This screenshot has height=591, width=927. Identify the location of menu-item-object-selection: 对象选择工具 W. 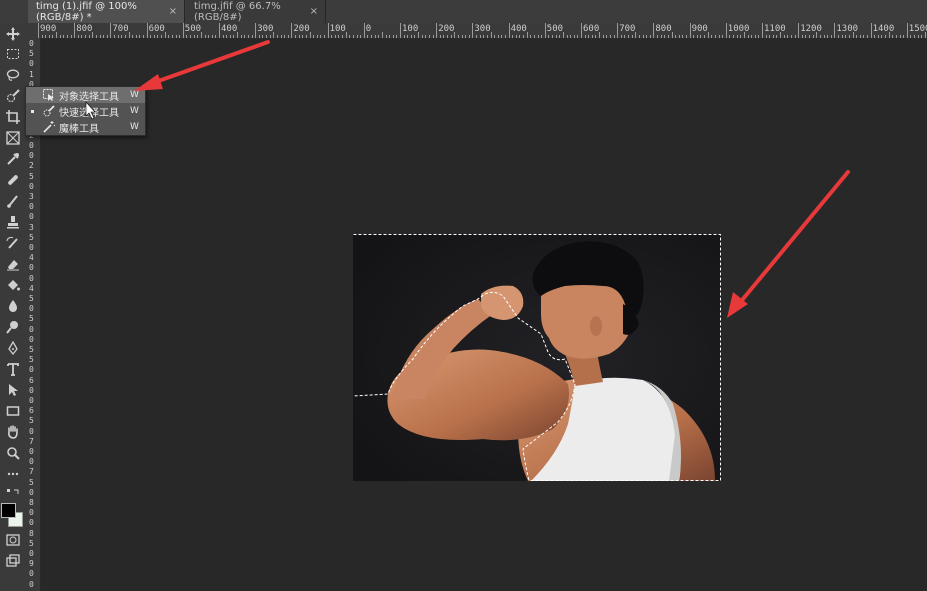
(85, 95).